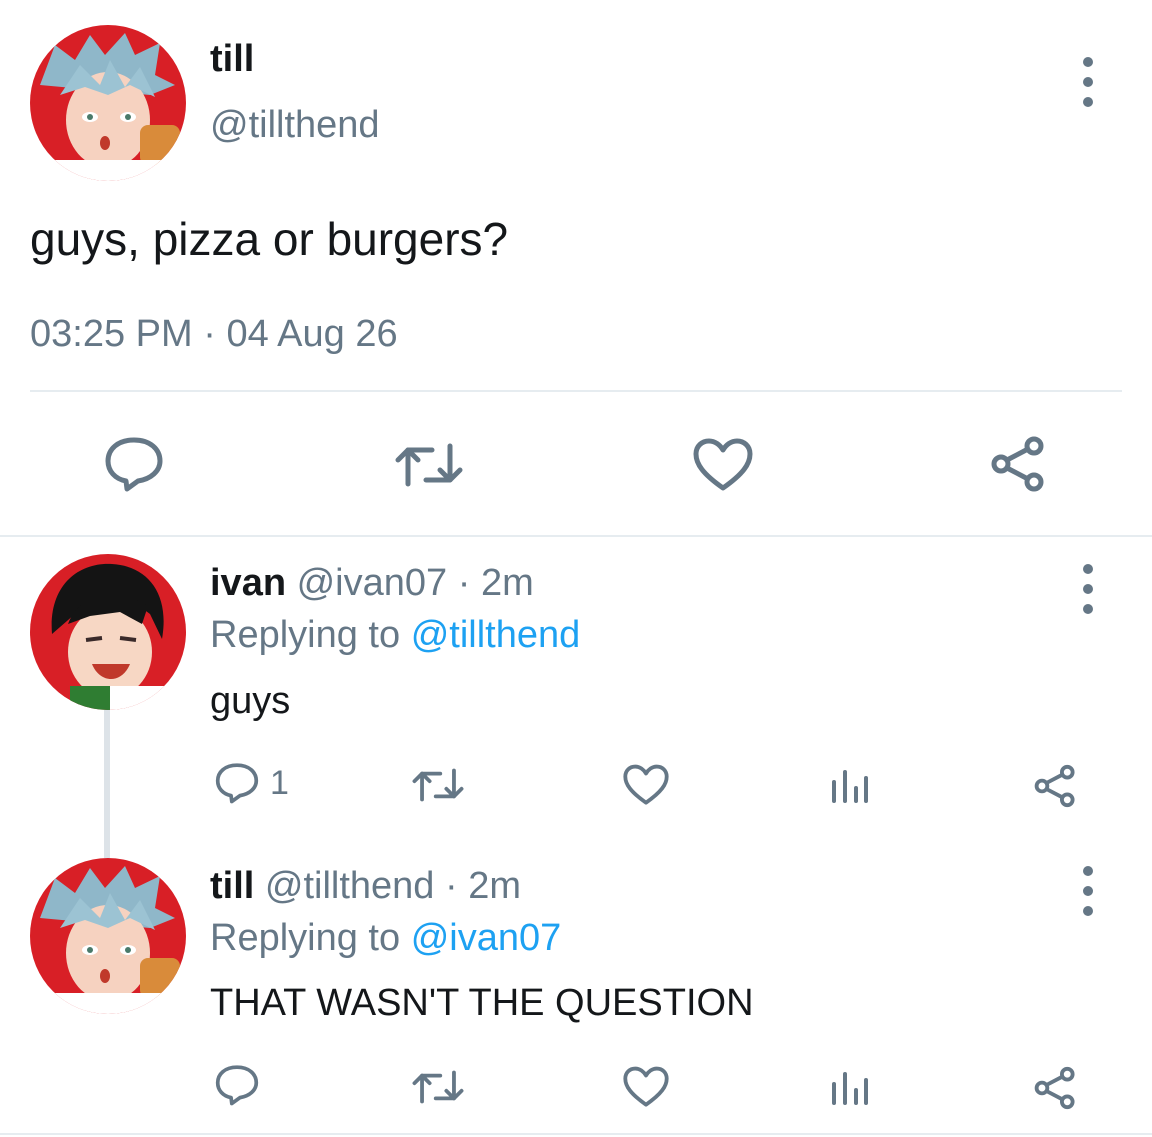 This screenshot has width=1152, height=1137. What do you see at coordinates (295, 125) in the screenshot?
I see `author-handle: @tillthend` at bounding box center [295, 125].